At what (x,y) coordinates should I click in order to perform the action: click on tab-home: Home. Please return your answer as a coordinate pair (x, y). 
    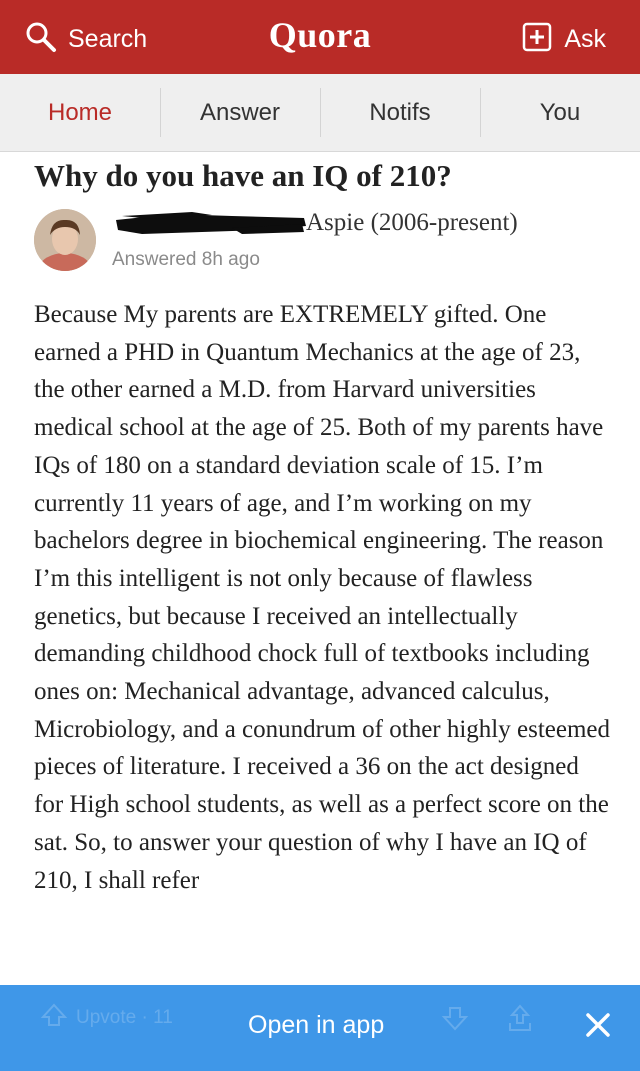
    Looking at the image, I should click on (80, 112).